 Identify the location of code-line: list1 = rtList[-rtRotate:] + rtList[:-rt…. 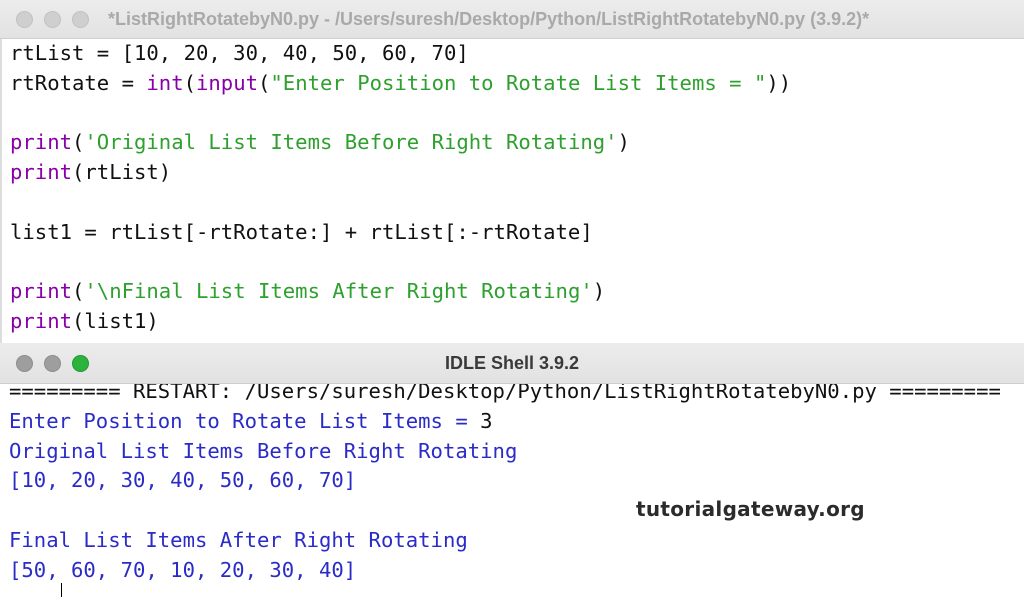
(513, 233).